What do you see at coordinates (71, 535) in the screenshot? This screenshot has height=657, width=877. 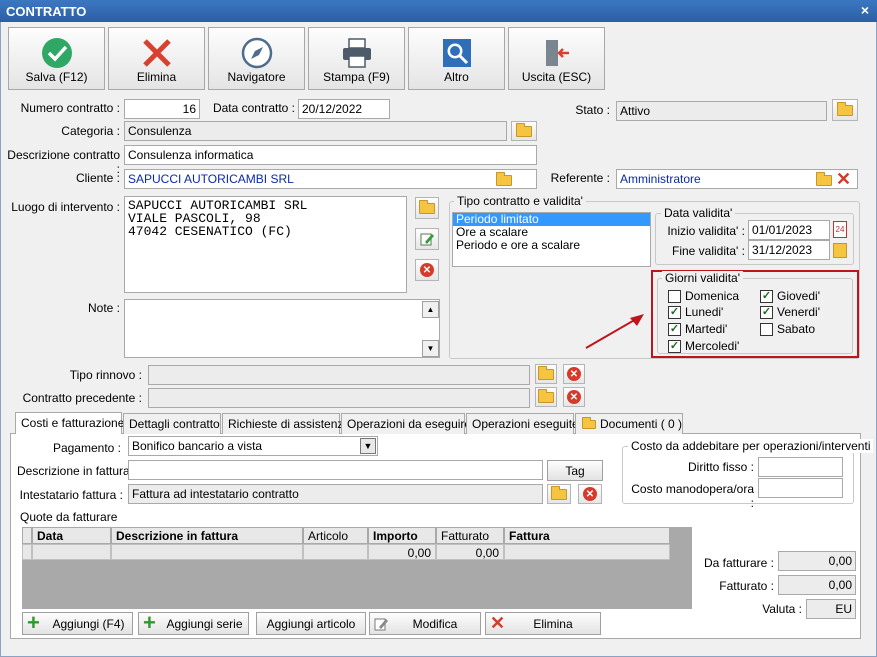 I see `grid-header-data: Data` at bounding box center [71, 535].